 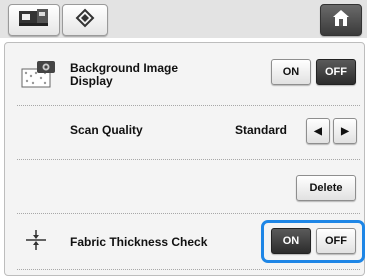 I want to click on embroidery-mode-button, so click(x=34, y=20).